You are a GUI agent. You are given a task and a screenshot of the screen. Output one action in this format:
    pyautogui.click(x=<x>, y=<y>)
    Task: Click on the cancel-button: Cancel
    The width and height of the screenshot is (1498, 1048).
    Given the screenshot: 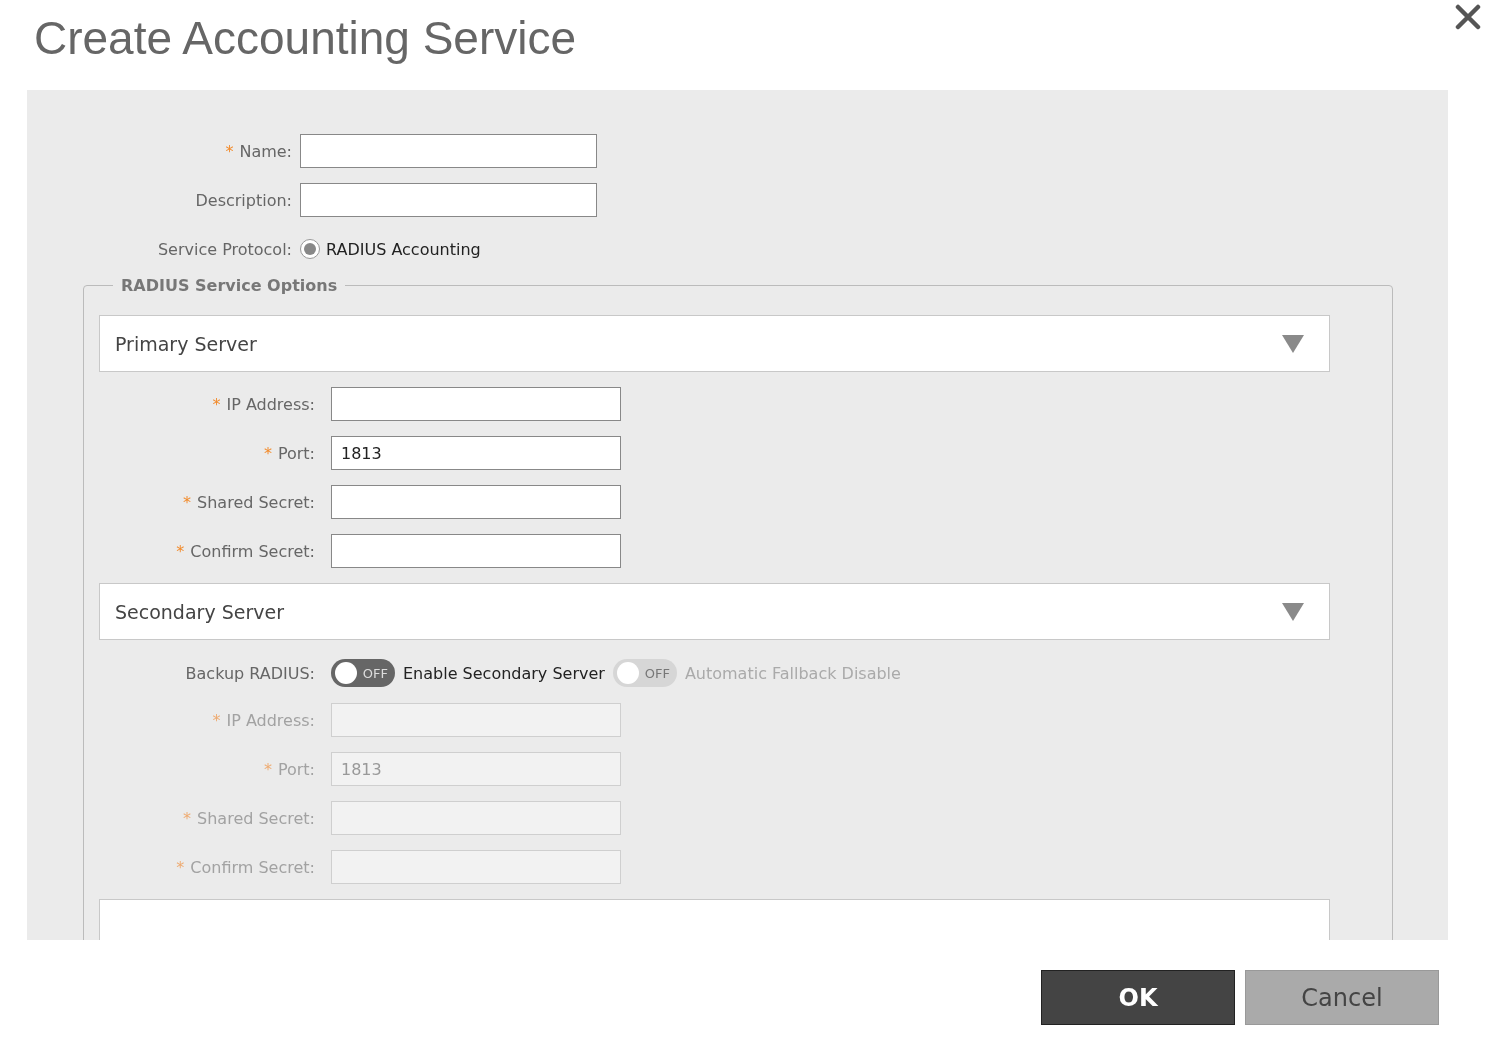 What is the action you would take?
    pyautogui.click(x=1342, y=997)
    